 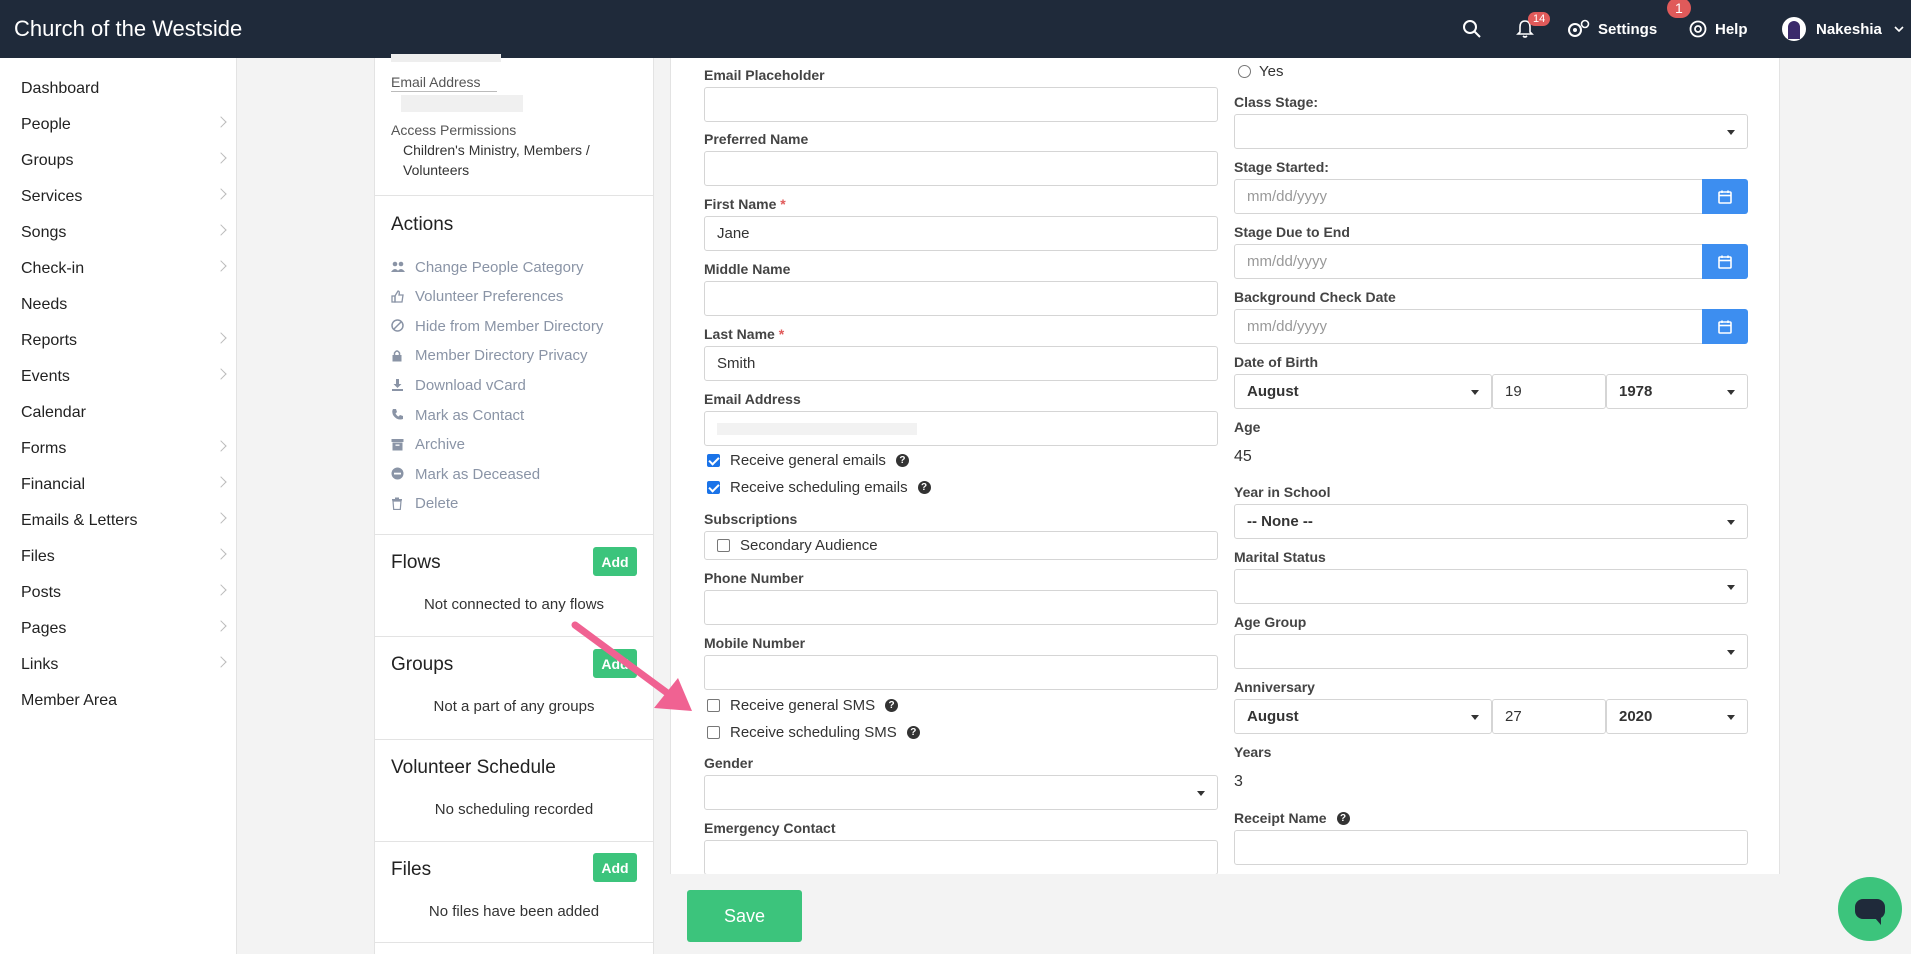 I want to click on stage-started-input: mm/dd/yyyy, so click(x=1469, y=196).